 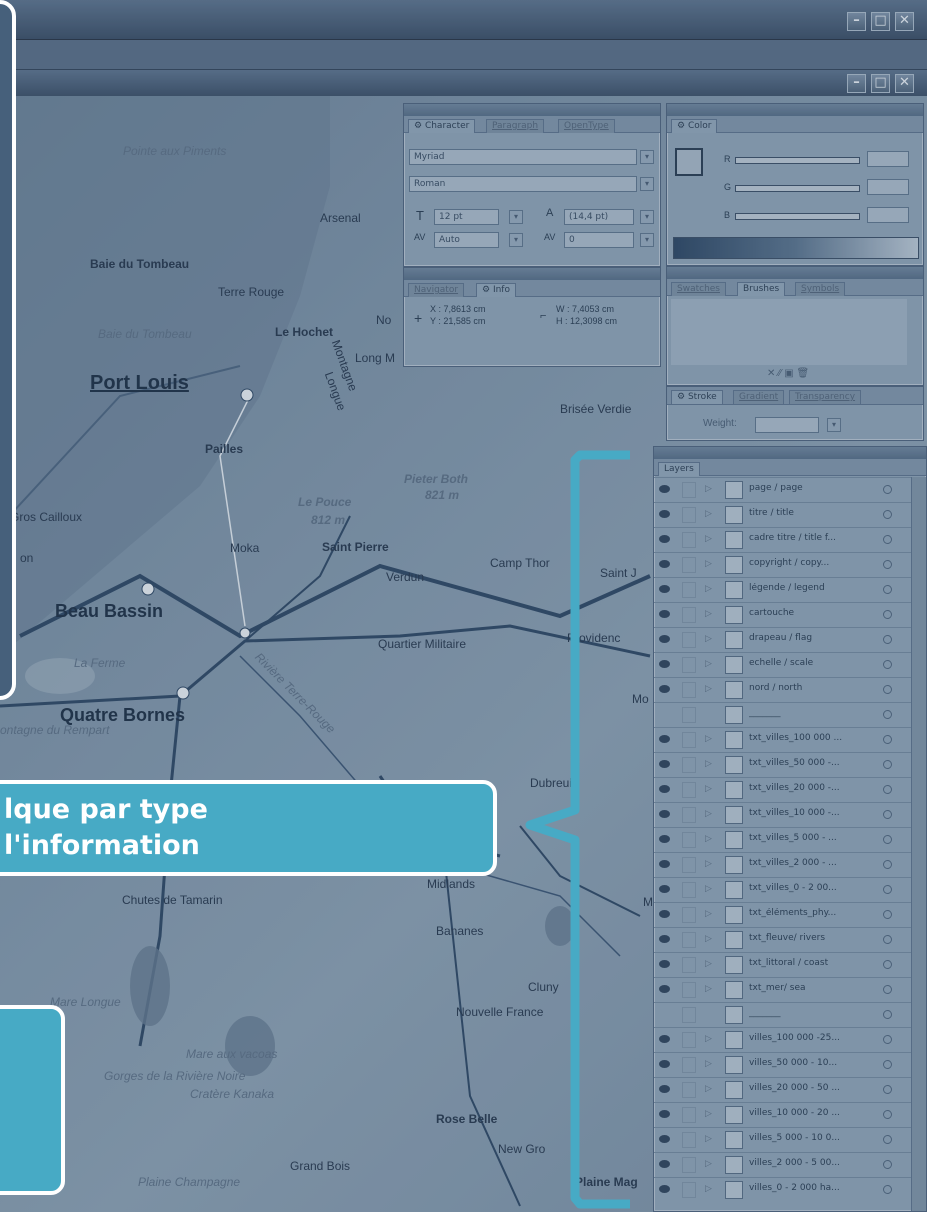 I want to click on info-panel-titlebar, so click(x=532, y=274).